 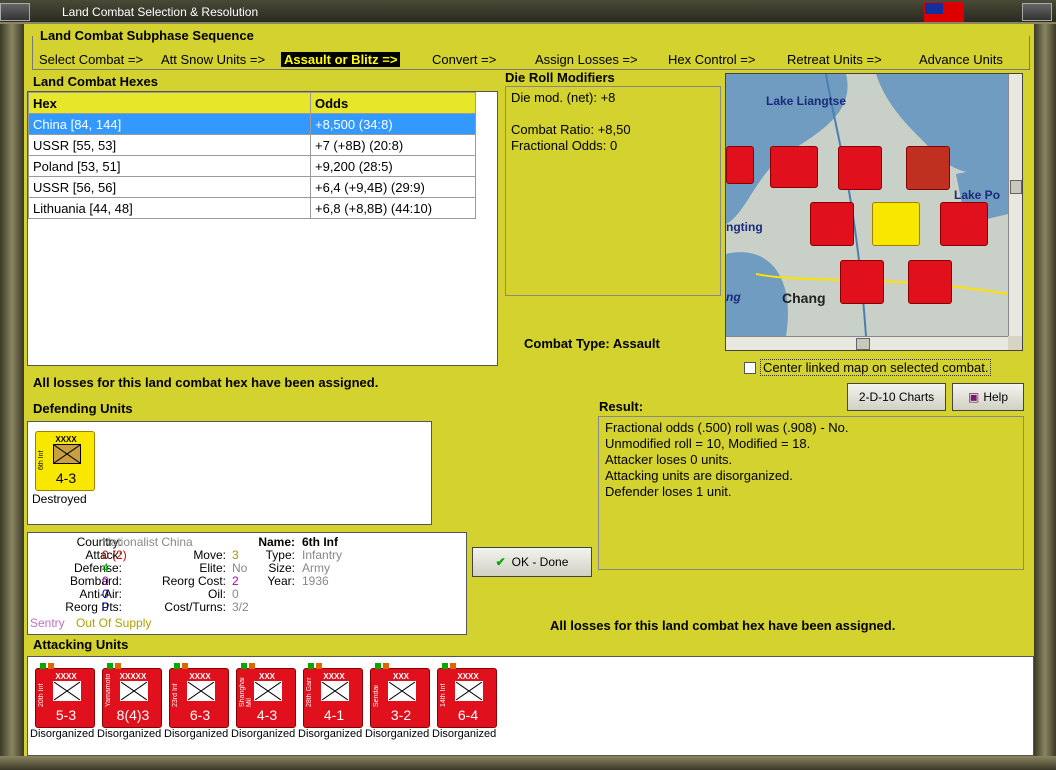 I want to click on column-header-hex: Hex, so click(x=169, y=103).